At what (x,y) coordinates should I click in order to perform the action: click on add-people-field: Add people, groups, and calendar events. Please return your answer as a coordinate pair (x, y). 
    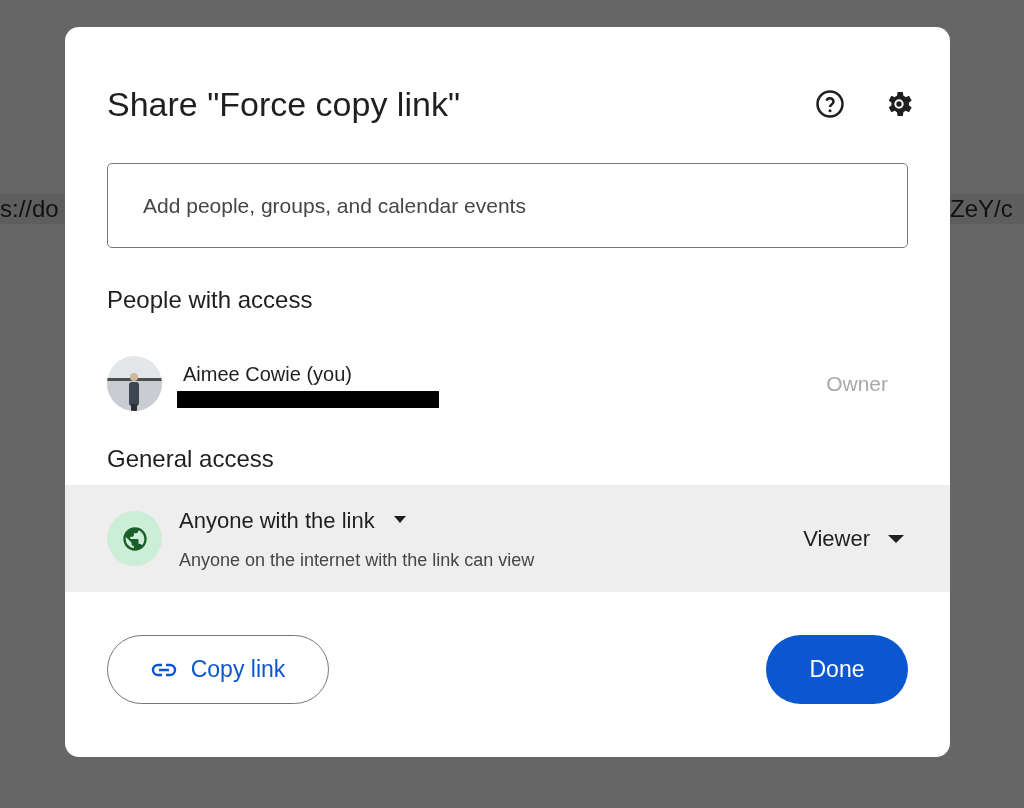
    Looking at the image, I should click on (507, 205).